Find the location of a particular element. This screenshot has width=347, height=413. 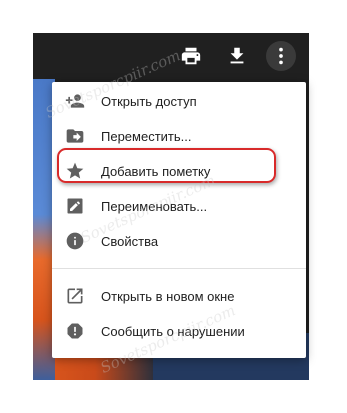

download-icon is located at coordinates (237, 56).